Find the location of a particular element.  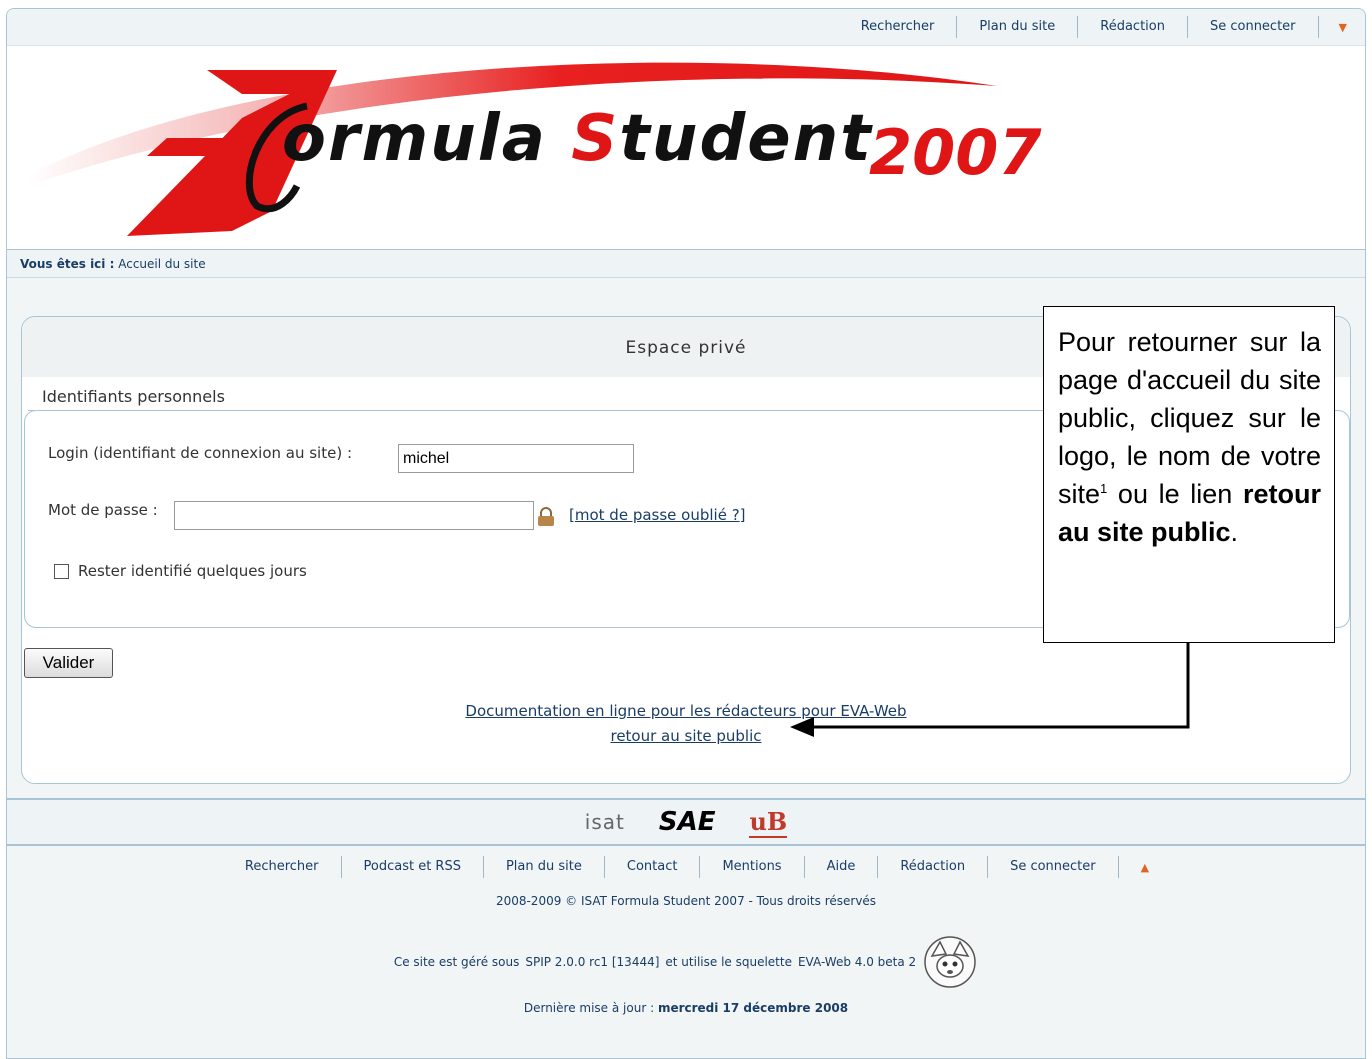

footer-nav-podcast: Podcast et RSS is located at coordinates (413, 867).